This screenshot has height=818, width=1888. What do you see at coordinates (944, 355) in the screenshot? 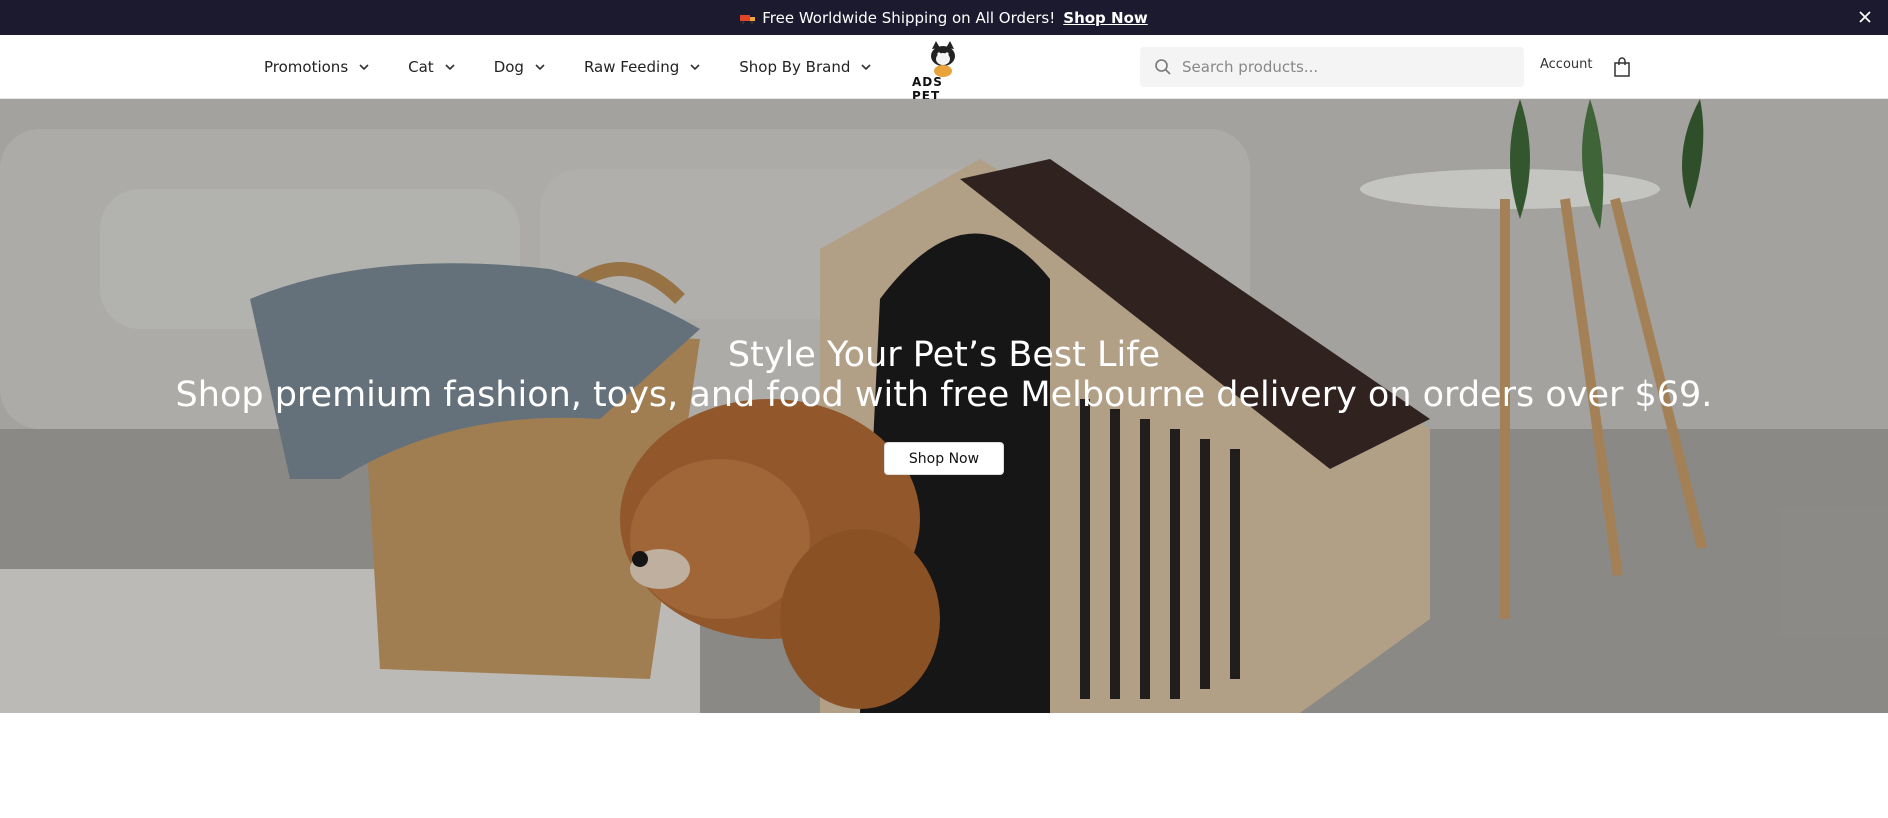
I see `hero-title: Style Your Pet’s Best Life` at bounding box center [944, 355].